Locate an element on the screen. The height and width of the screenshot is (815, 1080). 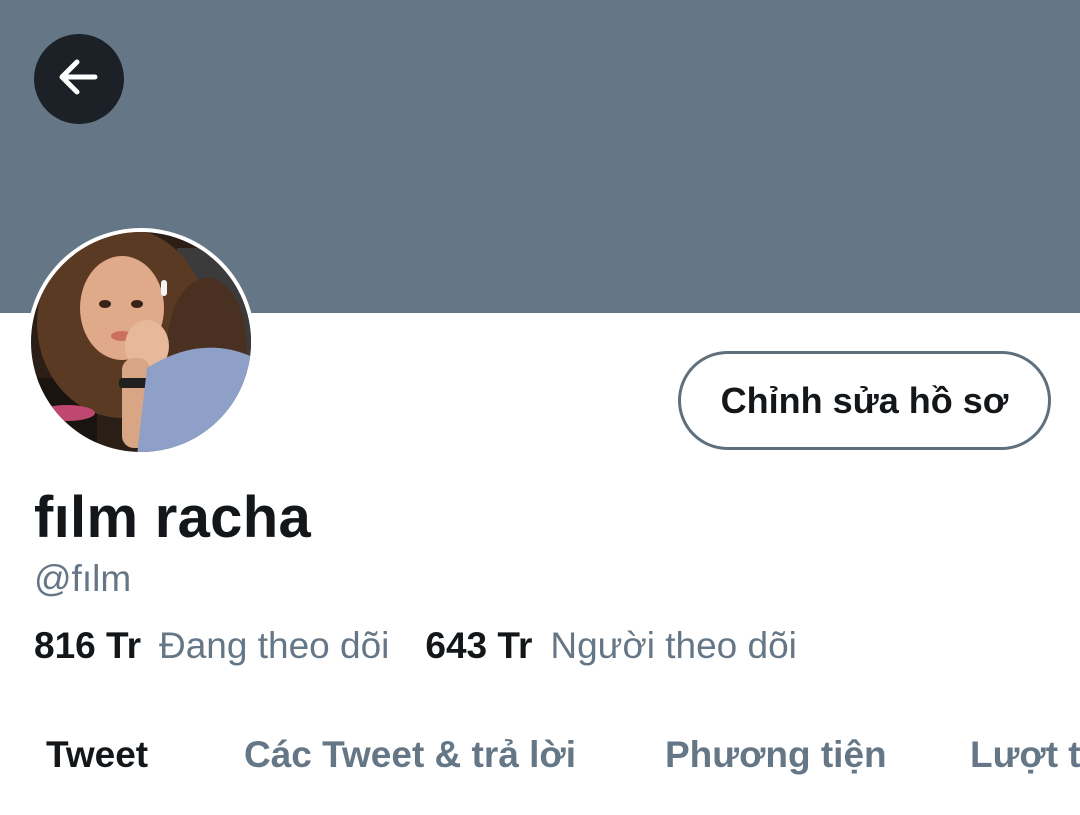
edit-profile-button: Chỉnh sửa hồ sơ is located at coordinates (864, 400).